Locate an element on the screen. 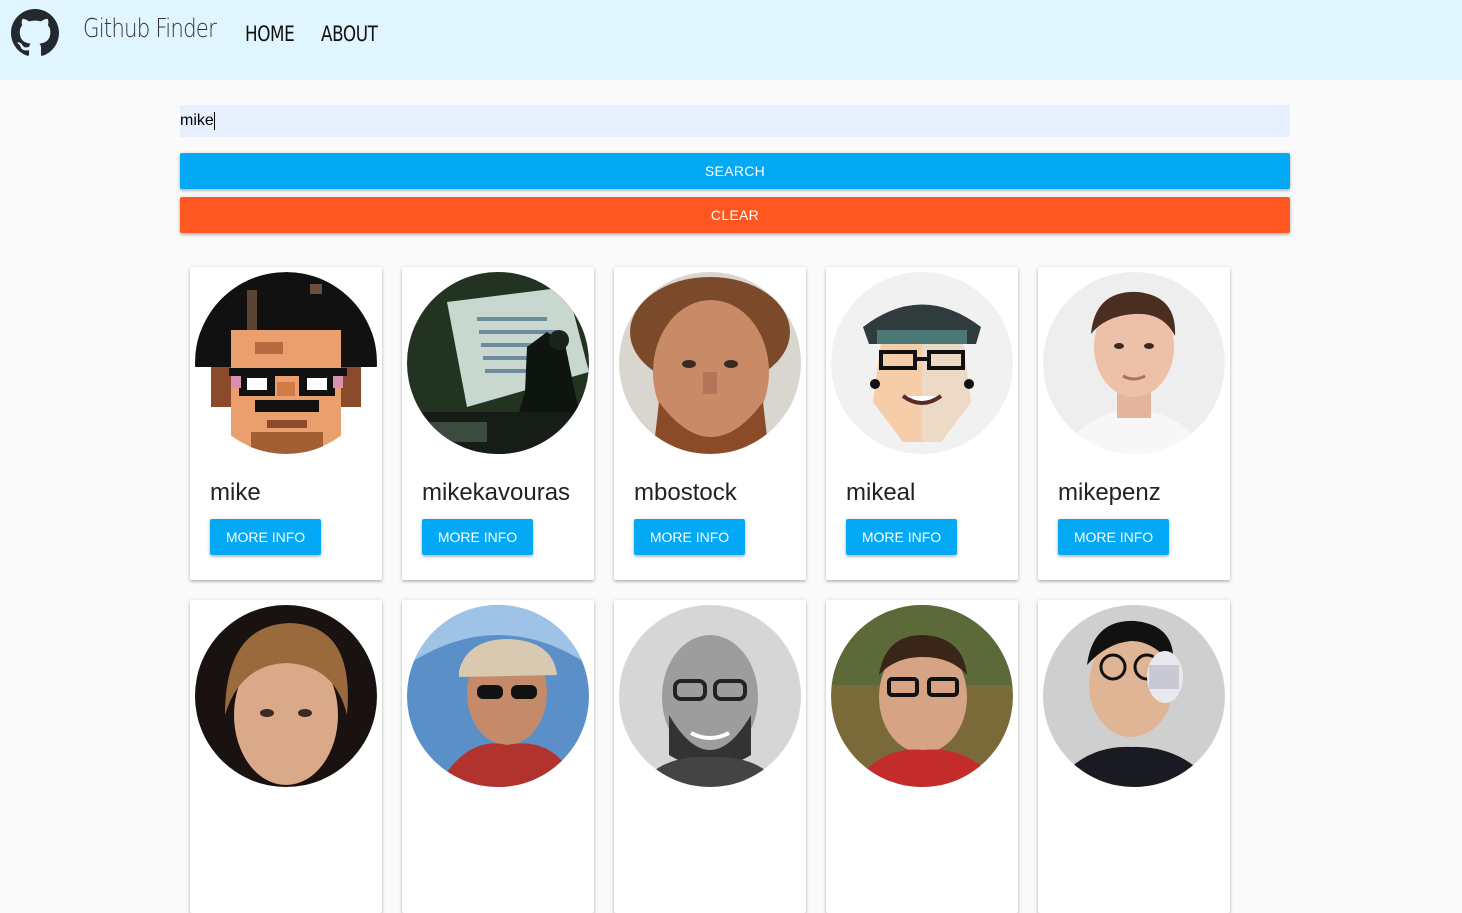 The height and width of the screenshot is (913, 1462). man-glasses-photo-avatar is located at coordinates (922, 696).